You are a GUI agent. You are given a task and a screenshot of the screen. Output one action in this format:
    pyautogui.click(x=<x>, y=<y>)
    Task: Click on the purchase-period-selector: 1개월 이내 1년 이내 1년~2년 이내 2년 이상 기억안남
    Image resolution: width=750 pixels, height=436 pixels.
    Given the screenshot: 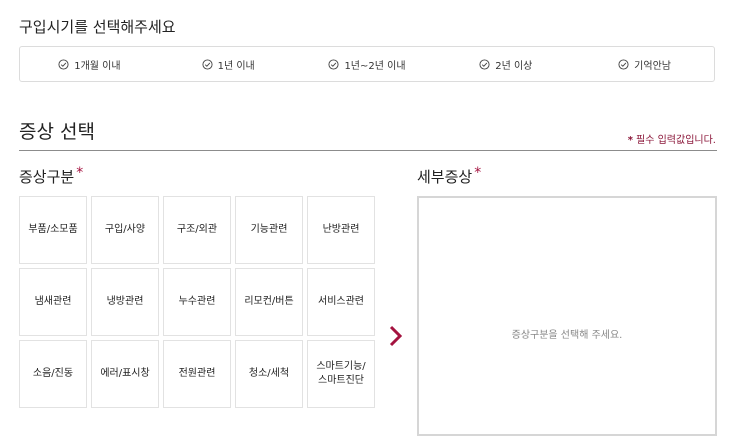 What is the action you would take?
    pyautogui.click(x=367, y=64)
    